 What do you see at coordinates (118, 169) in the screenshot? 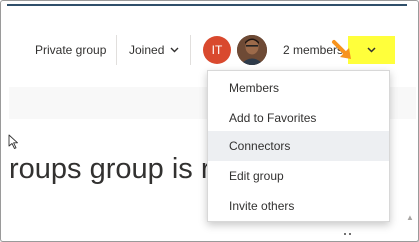
I see `group-heading-text: roups group is re` at bounding box center [118, 169].